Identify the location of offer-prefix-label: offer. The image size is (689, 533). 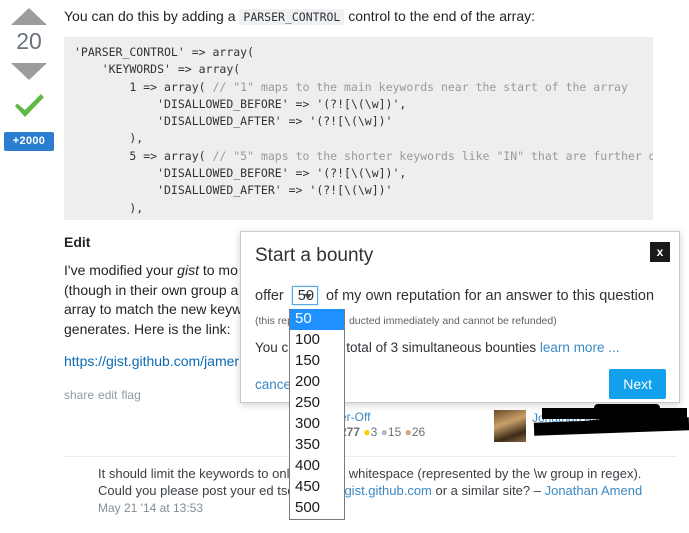
(269, 296).